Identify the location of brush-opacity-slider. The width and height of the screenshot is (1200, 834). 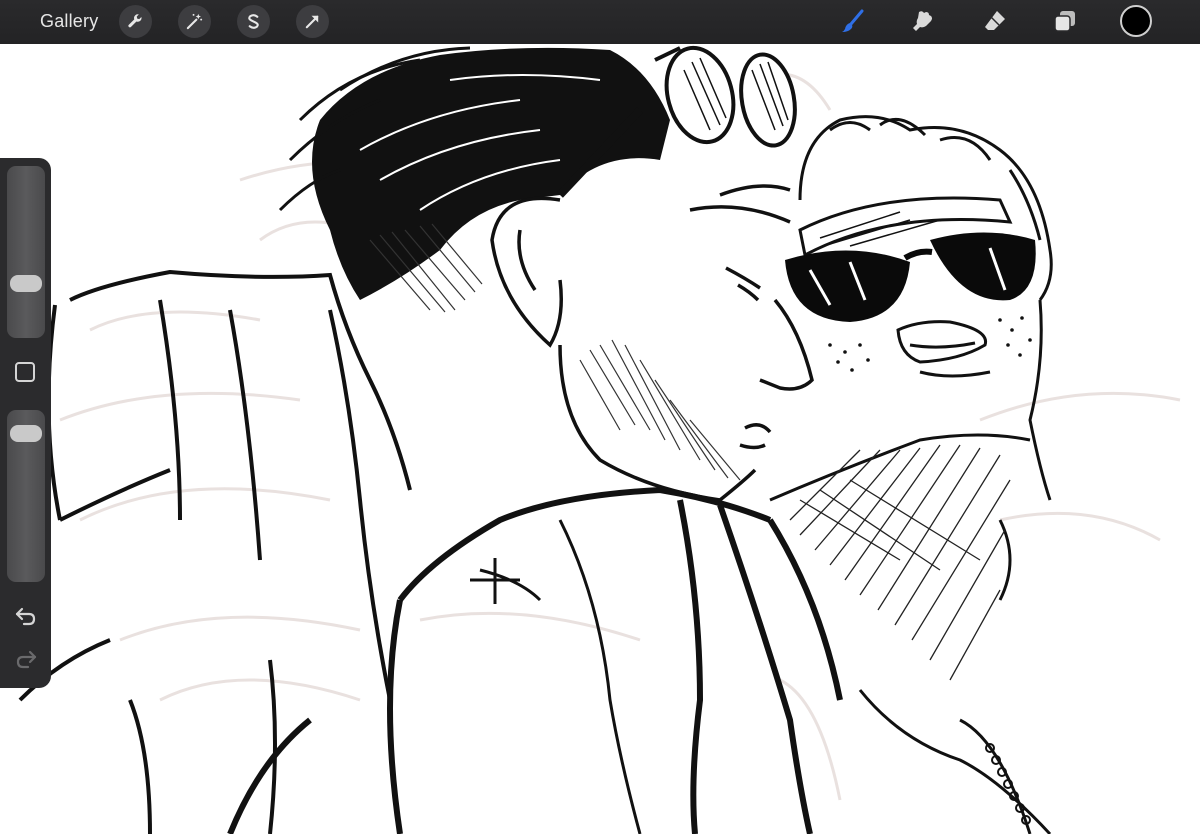
(26, 496).